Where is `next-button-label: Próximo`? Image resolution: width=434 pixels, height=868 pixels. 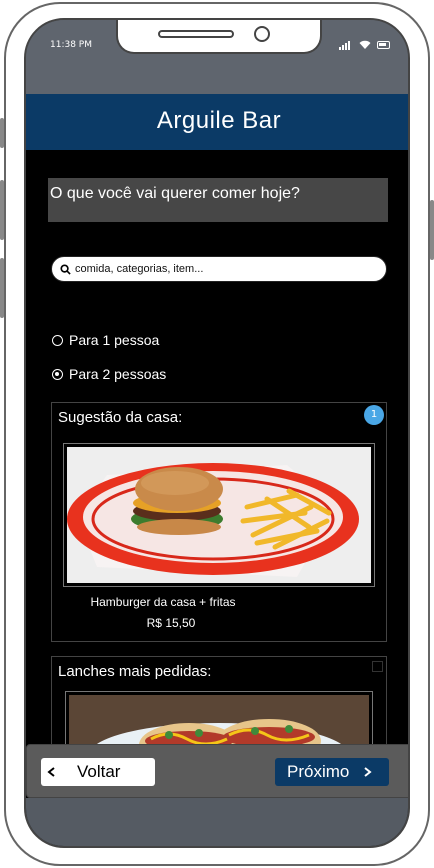 next-button-label: Próximo is located at coordinates (318, 771).